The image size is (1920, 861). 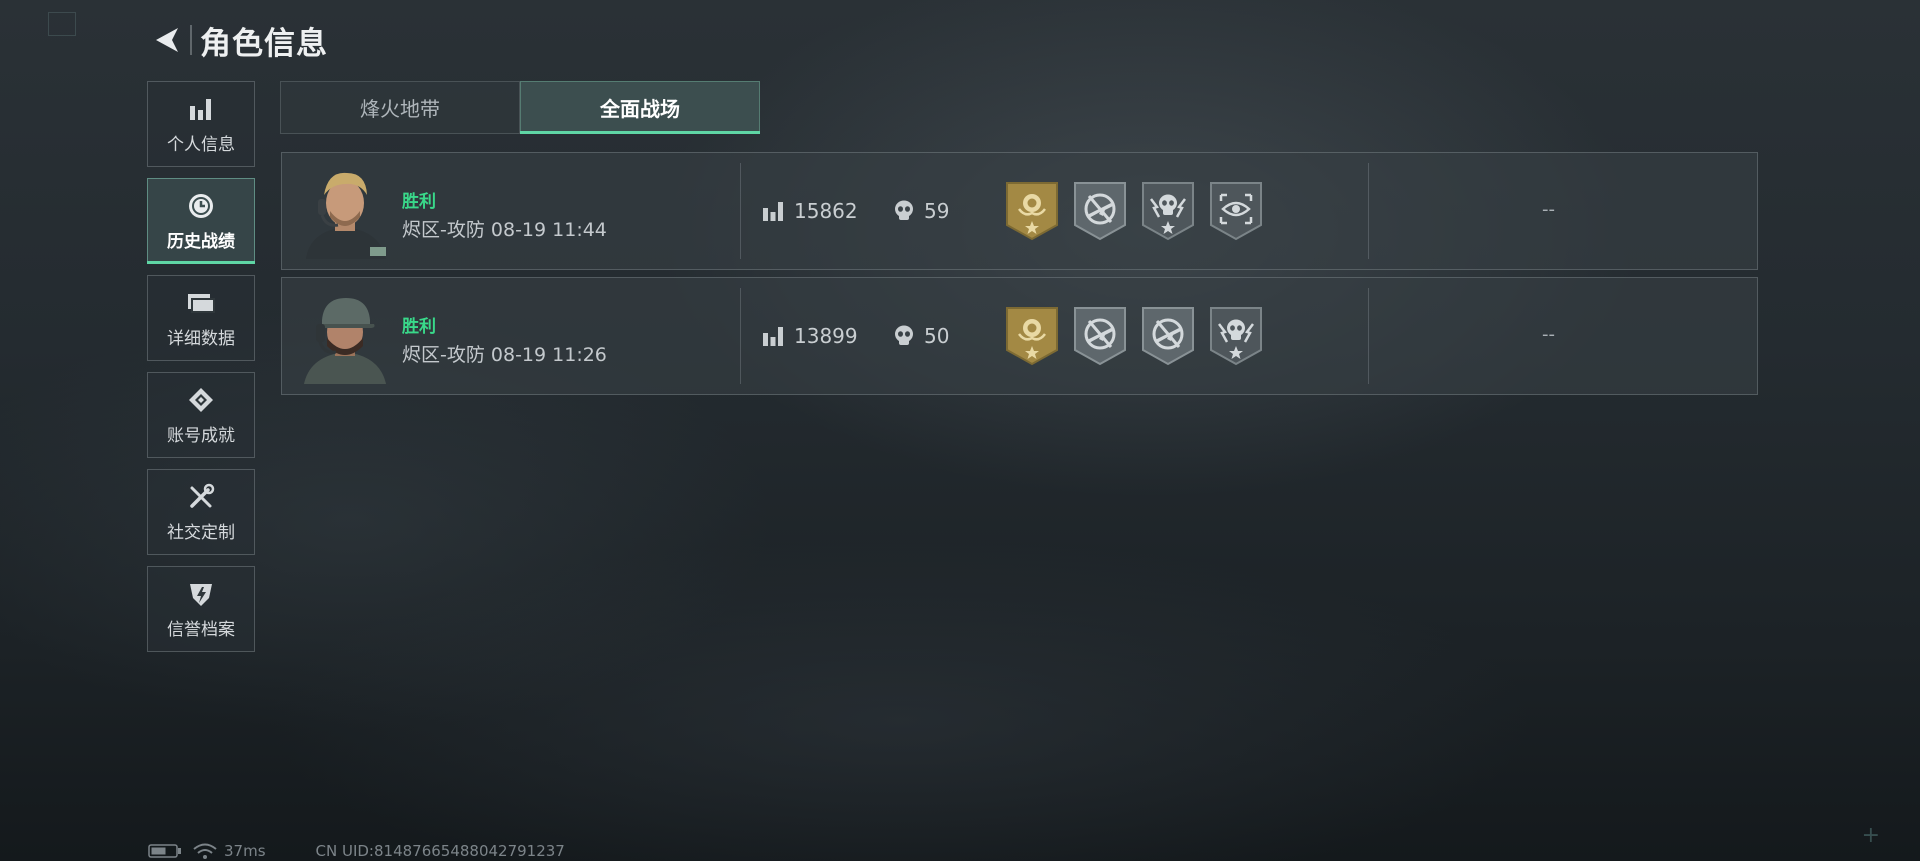 I want to click on network-latency: 37ms, so click(x=245, y=851).